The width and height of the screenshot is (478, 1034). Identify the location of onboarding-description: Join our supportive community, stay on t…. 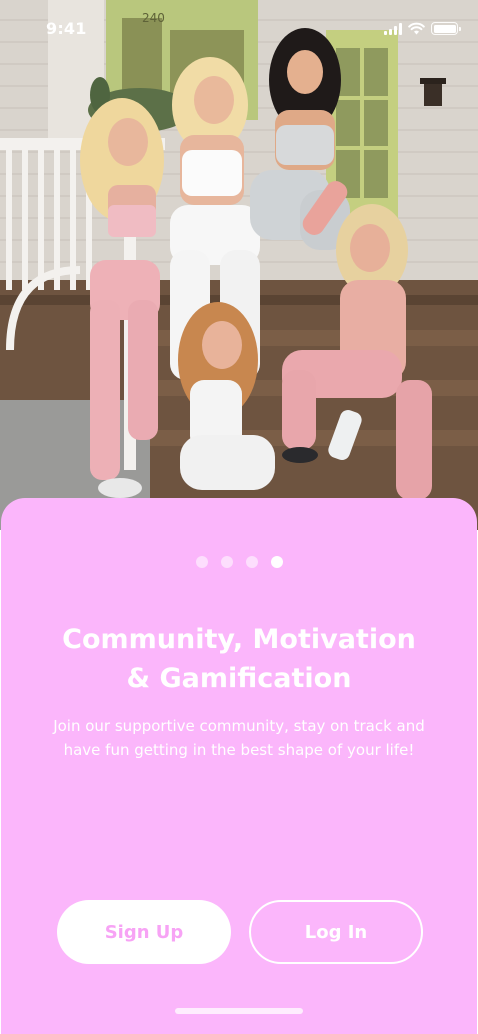
(239, 738).